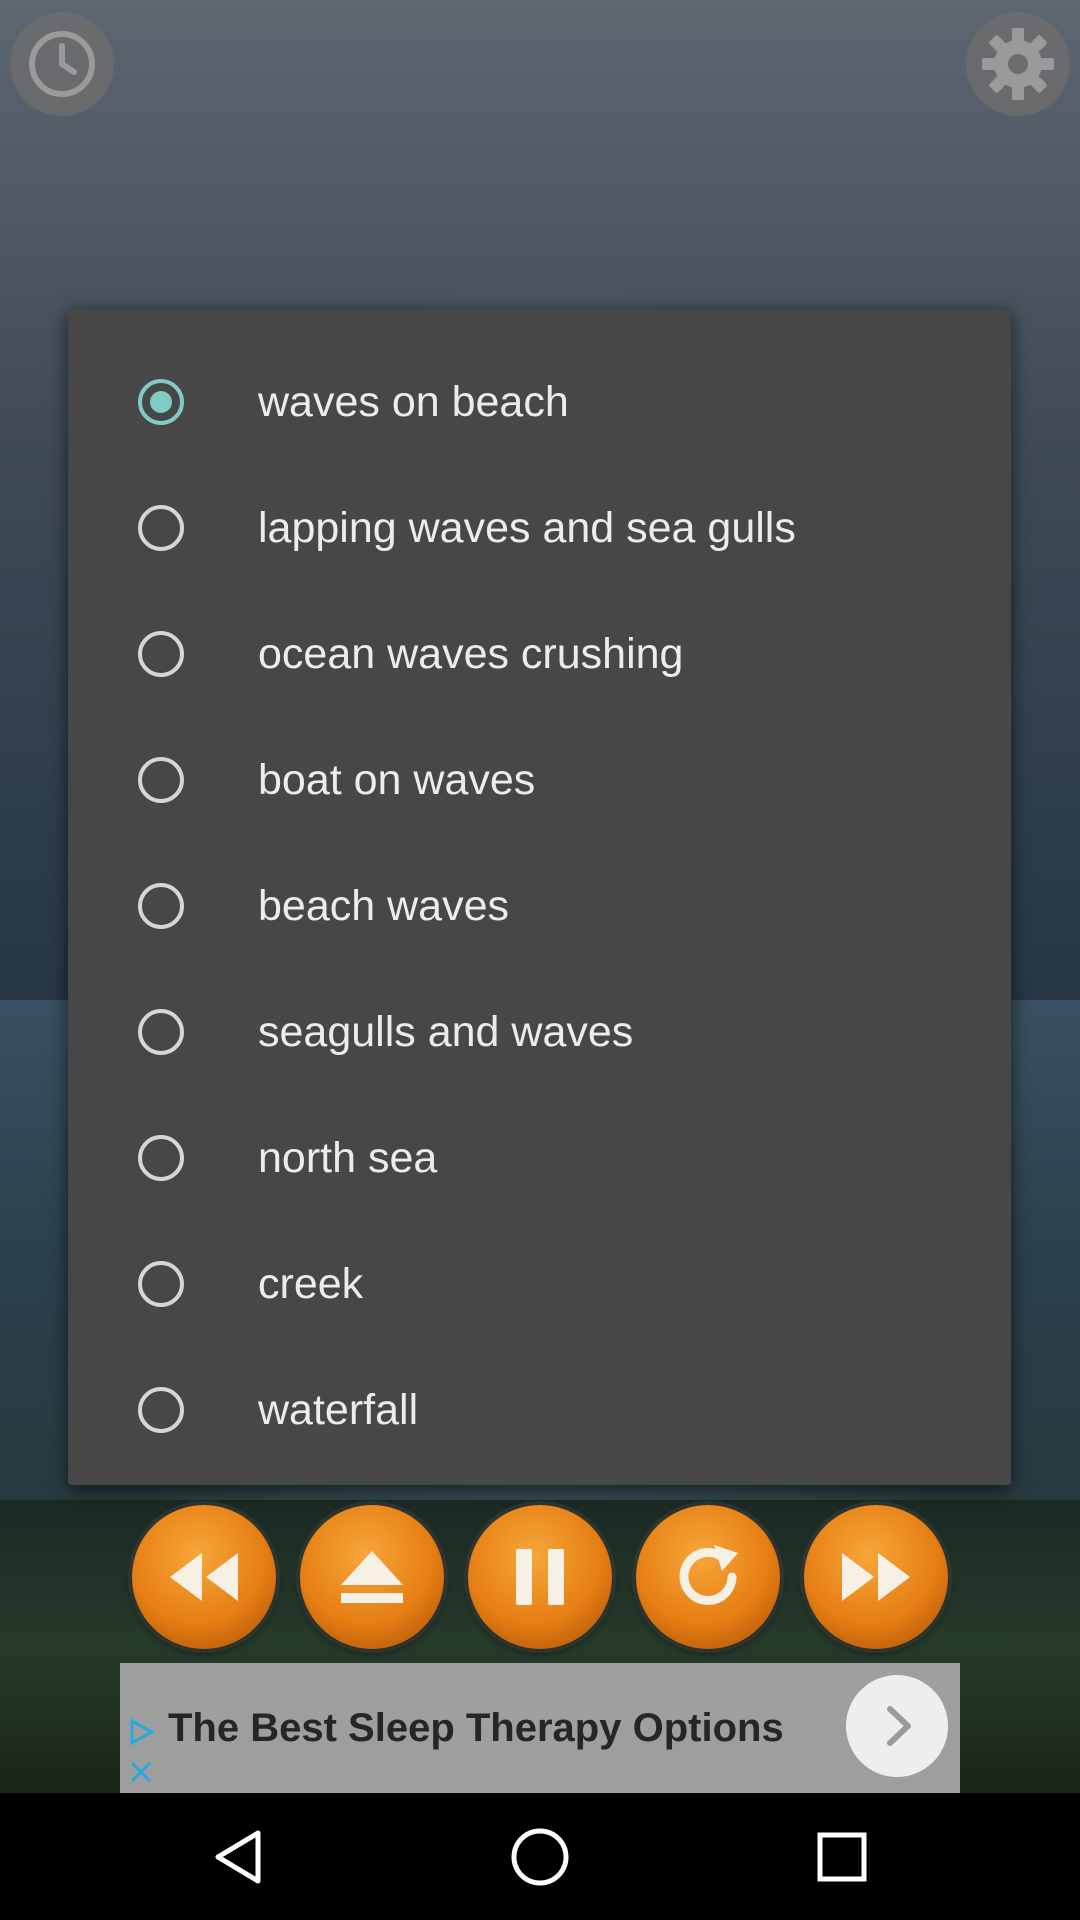  Describe the element at coordinates (338, 1410) in the screenshot. I see `sound-option-label: waterfall` at that location.